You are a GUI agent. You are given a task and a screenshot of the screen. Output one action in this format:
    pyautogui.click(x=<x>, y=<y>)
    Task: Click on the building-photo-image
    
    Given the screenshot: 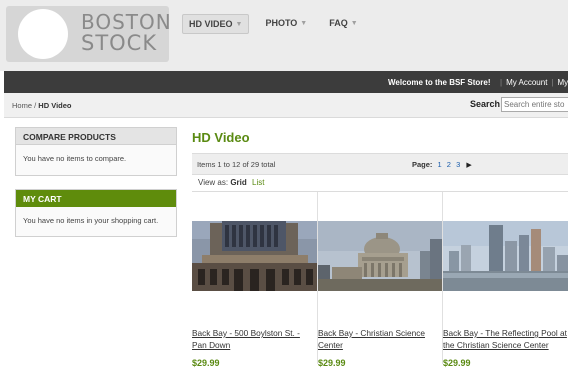 What is the action you would take?
    pyautogui.click(x=254, y=256)
    